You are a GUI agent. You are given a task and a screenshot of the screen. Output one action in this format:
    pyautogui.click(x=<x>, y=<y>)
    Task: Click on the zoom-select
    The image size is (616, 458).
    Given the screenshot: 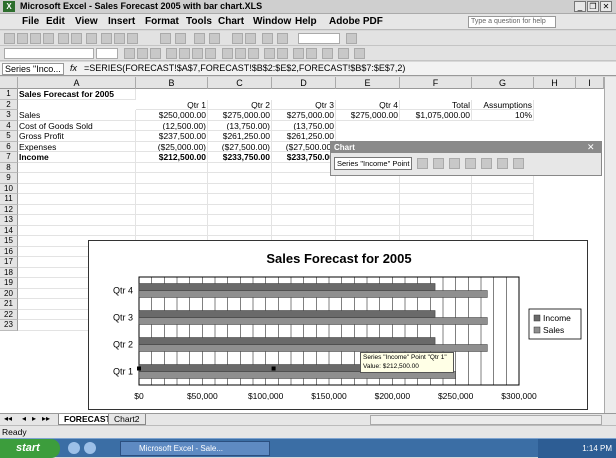 What is the action you would take?
    pyautogui.click(x=319, y=38)
    